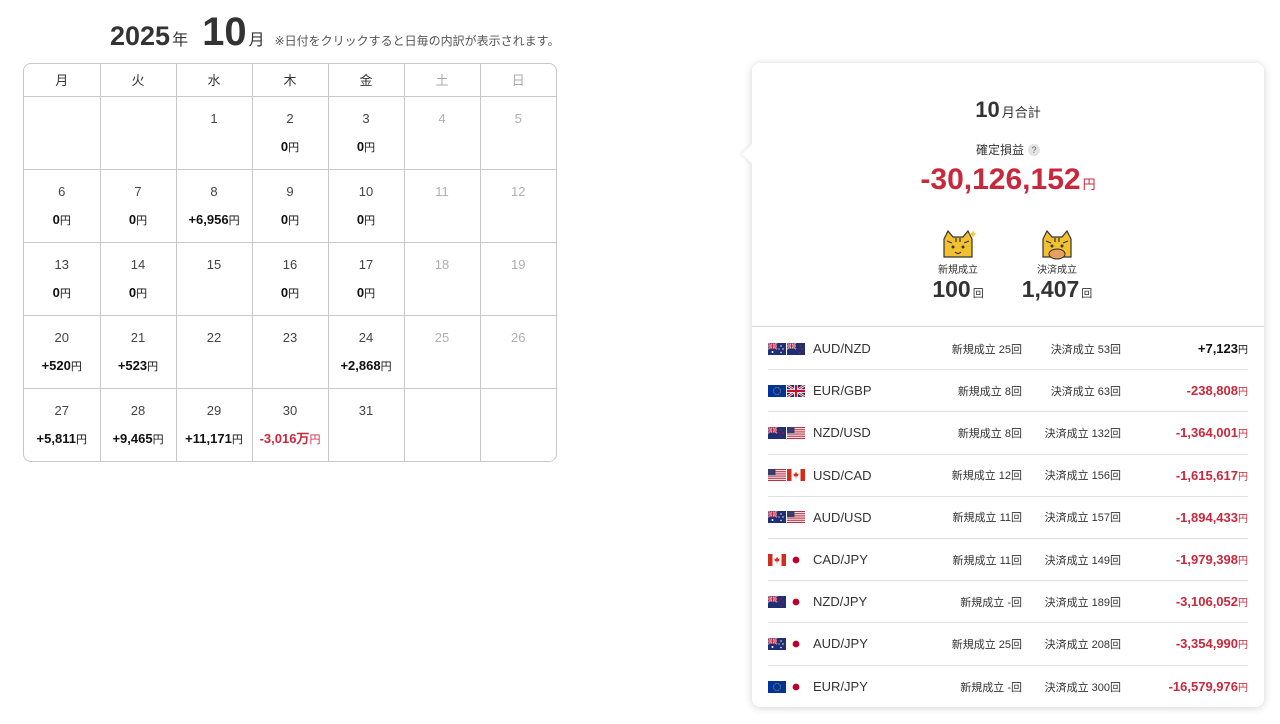 The width and height of the screenshot is (1280, 724). Describe the element at coordinates (1222, 349) in the screenshot. I see `pair-profit-loss: +7,123円` at that location.